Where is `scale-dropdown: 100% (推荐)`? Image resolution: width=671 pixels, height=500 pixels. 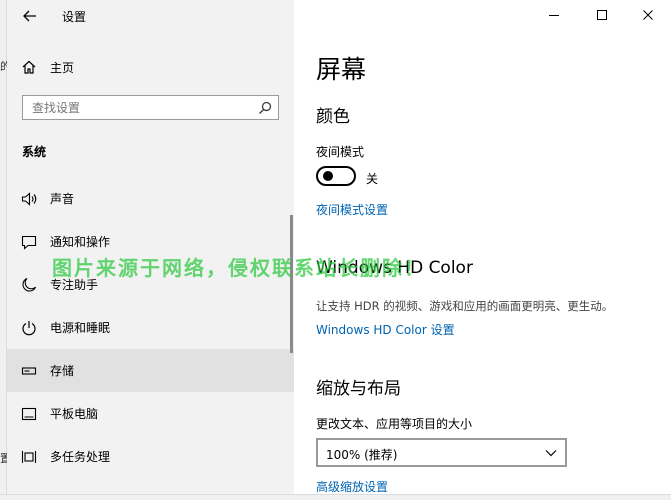 scale-dropdown: 100% (推荐) is located at coordinates (441, 452).